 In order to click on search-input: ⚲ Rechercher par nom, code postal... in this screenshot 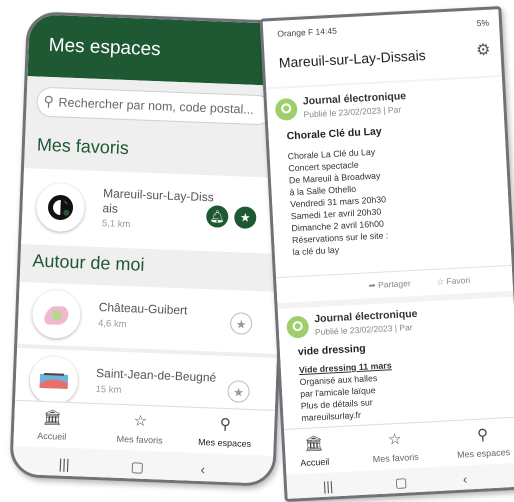, I will do `click(154, 106)`.